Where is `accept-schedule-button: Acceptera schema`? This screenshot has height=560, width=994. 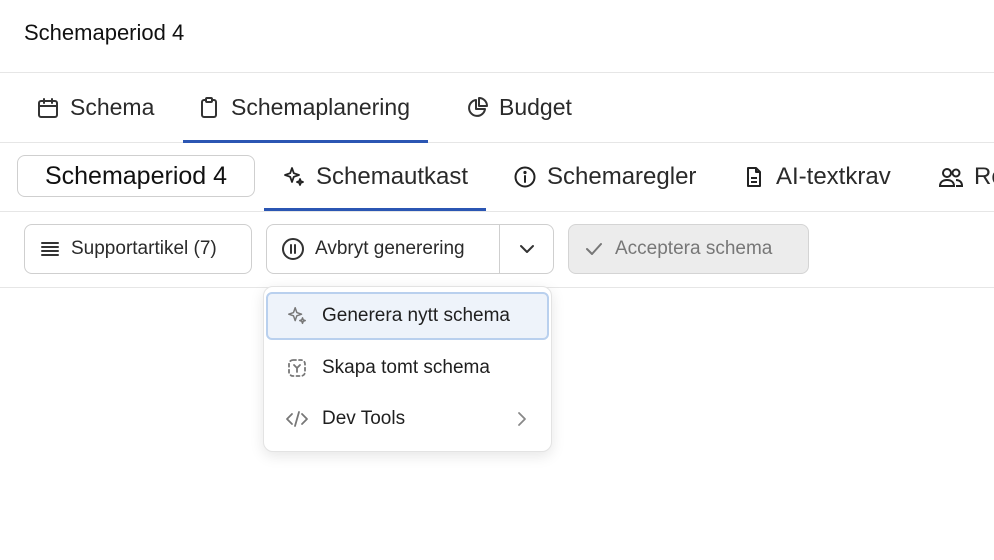 accept-schedule-button: Acceptera schema is located at coordinates (688, 249).